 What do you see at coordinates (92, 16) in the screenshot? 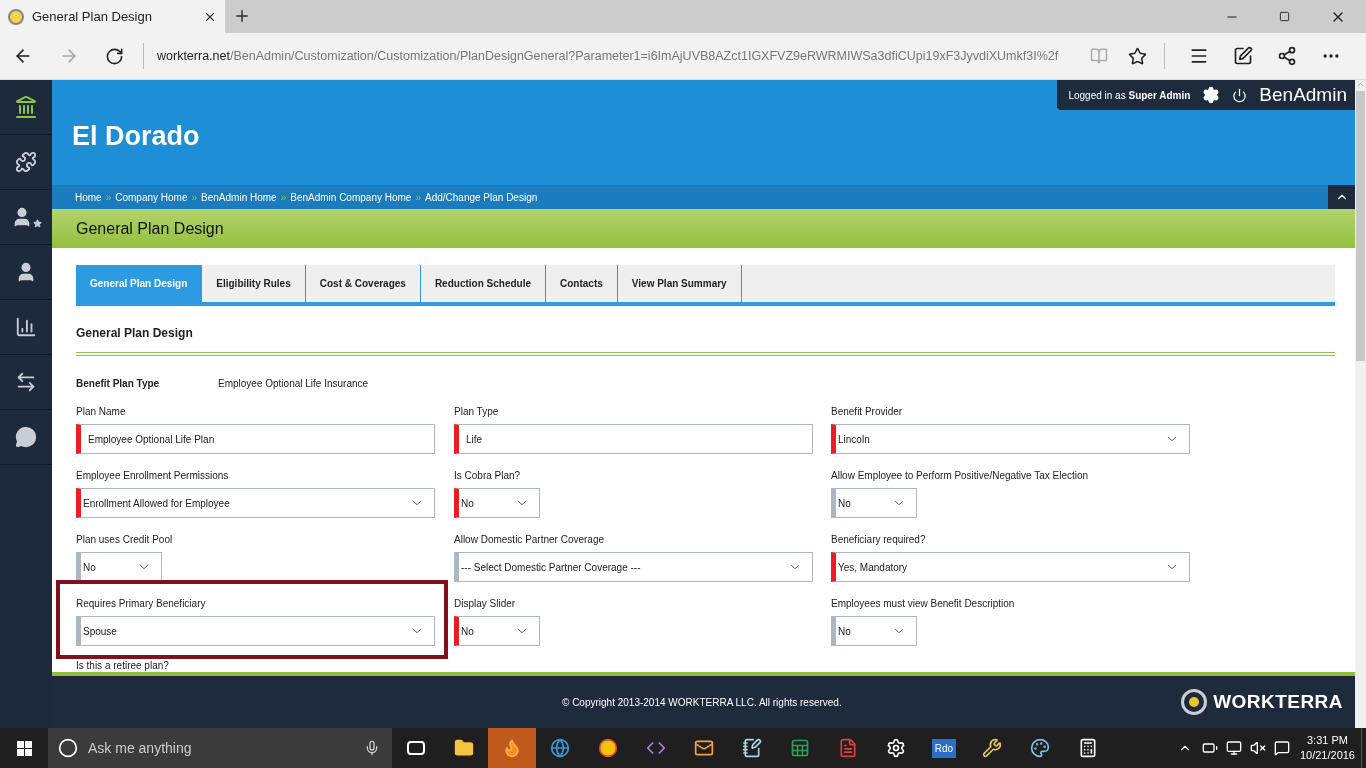
I see `tab-title: General Plan Design` at bounding box center [92, 16].